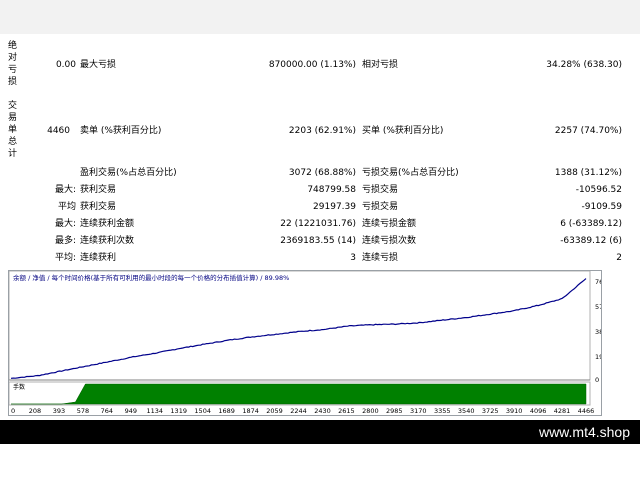  I want to click on x-tick: 0, so click(13, 411).